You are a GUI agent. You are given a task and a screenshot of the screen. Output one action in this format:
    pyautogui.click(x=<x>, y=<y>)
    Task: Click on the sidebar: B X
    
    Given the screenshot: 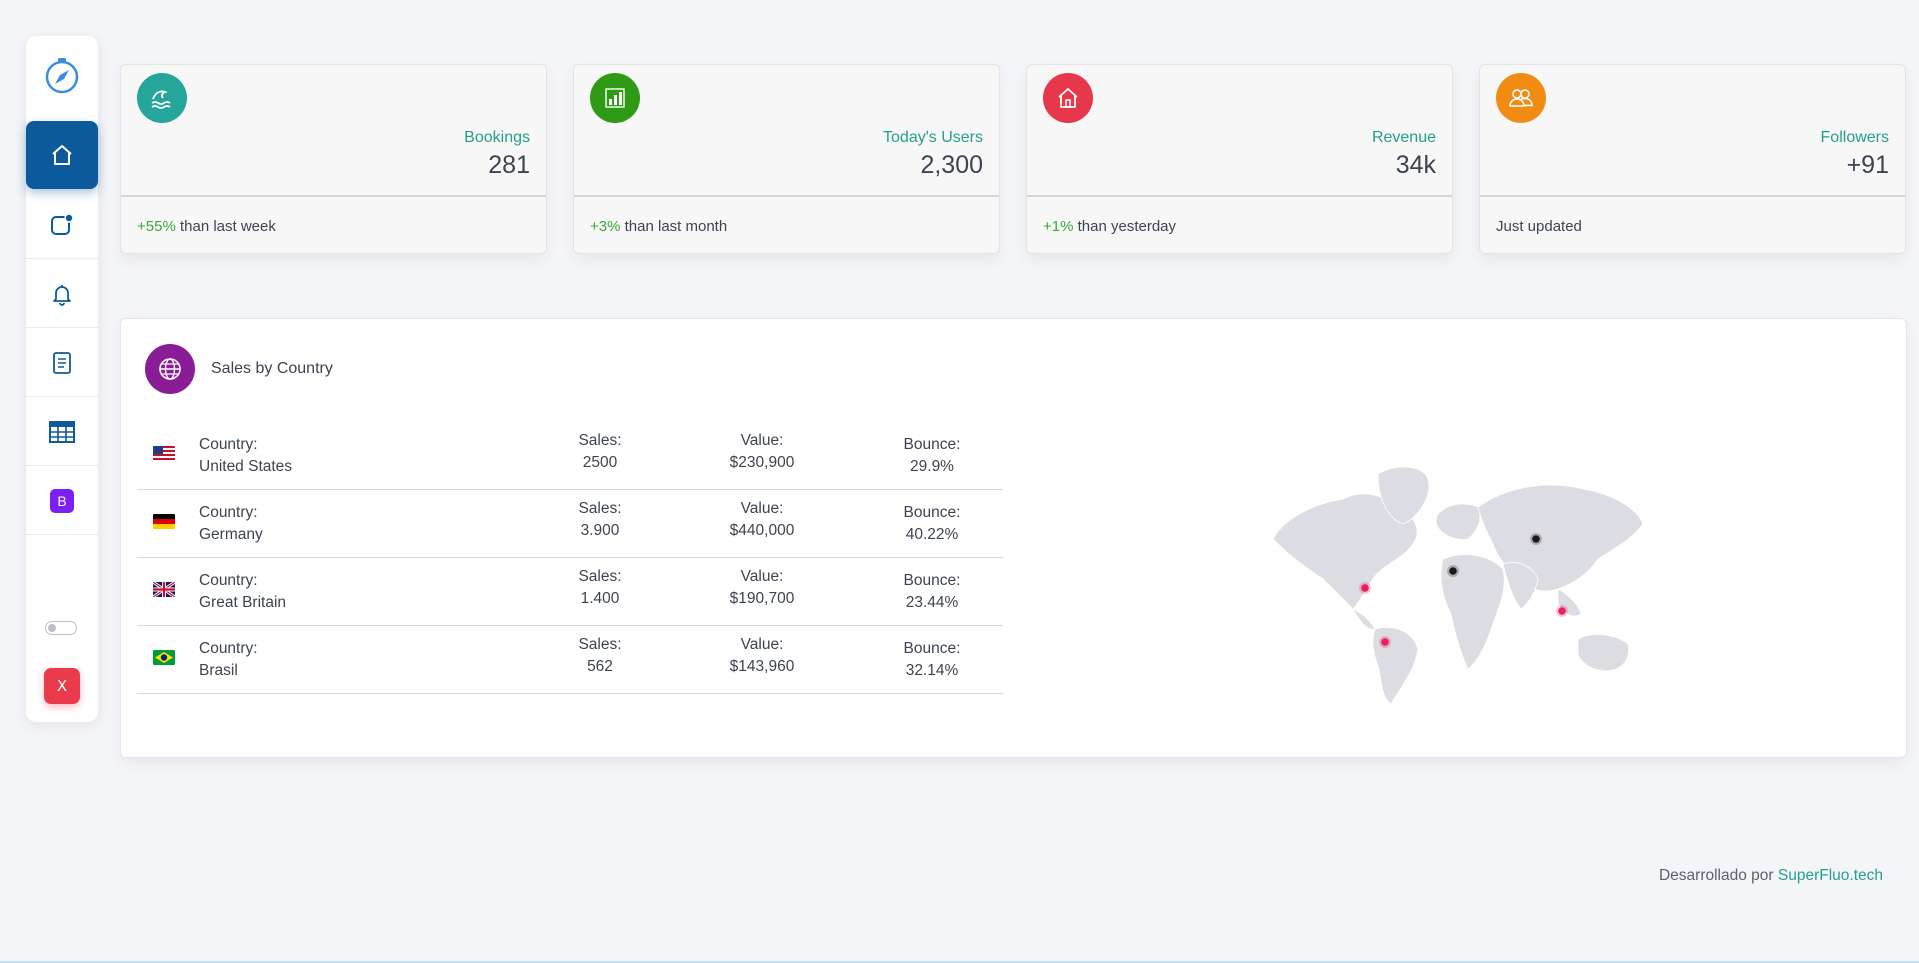 What is the action you would take?
    pyautogui.click(x=62, y=379)
    